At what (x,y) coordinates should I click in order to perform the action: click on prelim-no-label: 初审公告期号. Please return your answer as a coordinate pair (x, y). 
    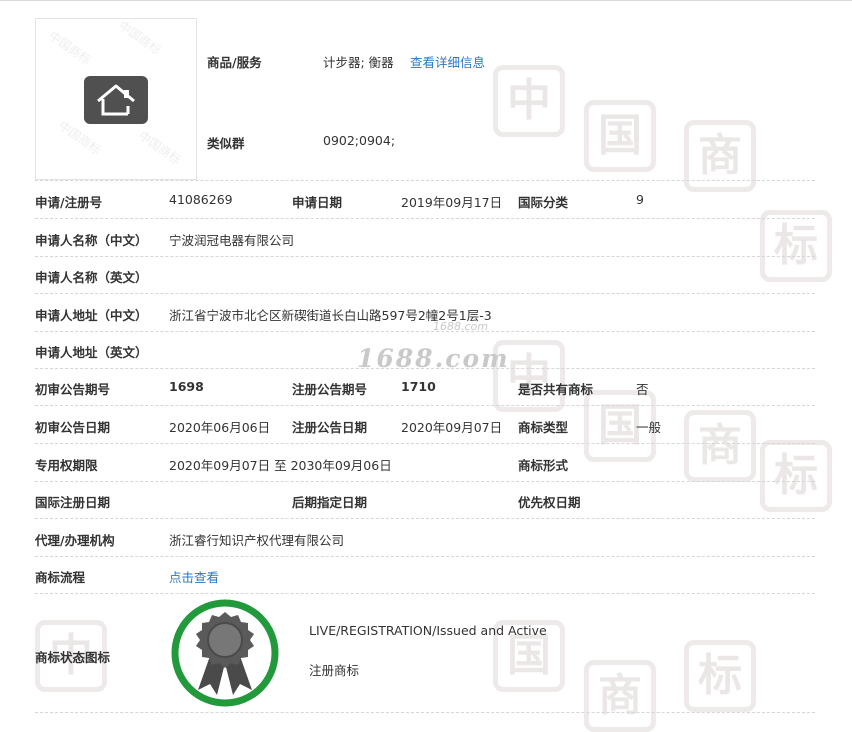
    Looking at the image, I should click on (73, 389).